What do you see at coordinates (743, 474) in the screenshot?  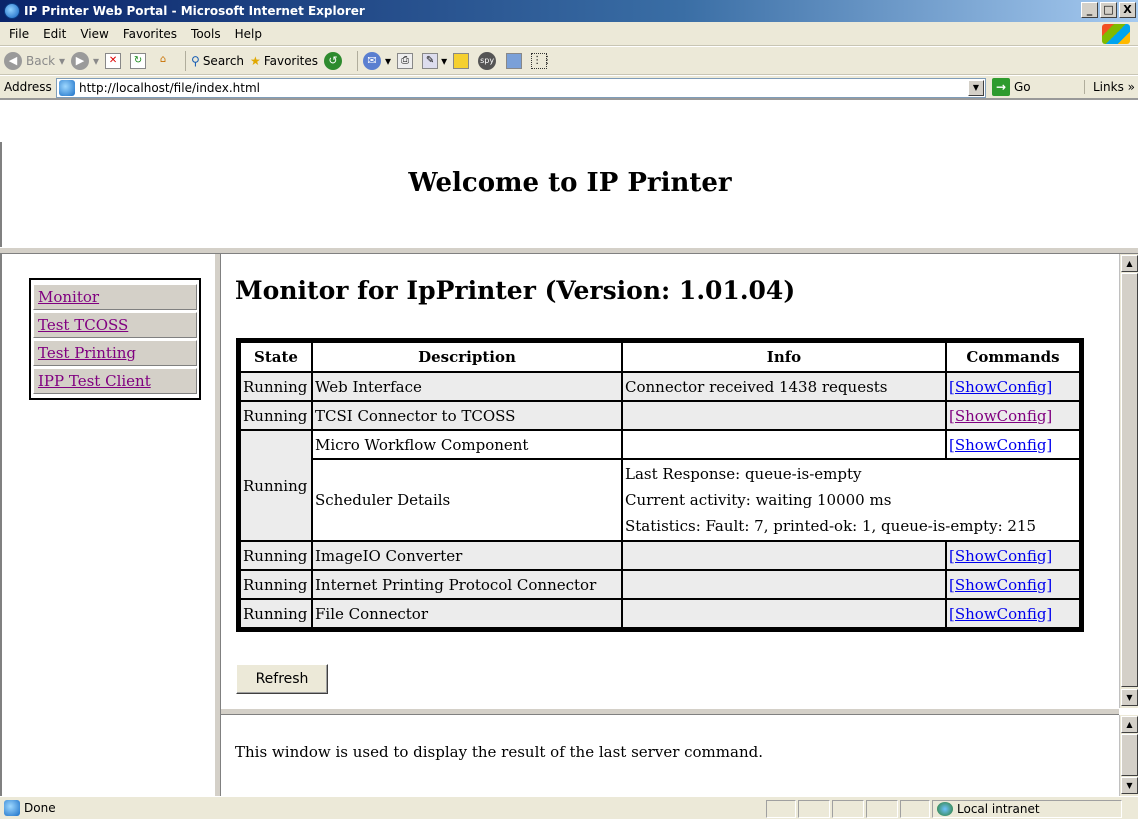 I see `scheduler-last-response: Last Response: queue-is-empty` at bounding box center [743, 474].